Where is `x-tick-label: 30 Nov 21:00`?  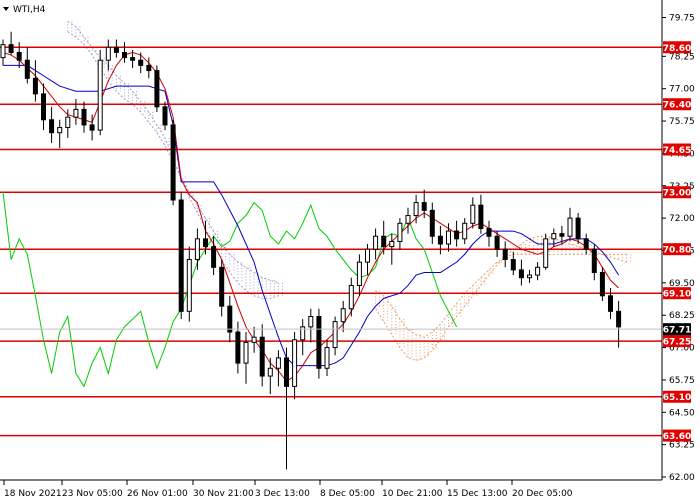
x-tick-label: 30 Nov 21:00 is located at coordinates (223, 494).